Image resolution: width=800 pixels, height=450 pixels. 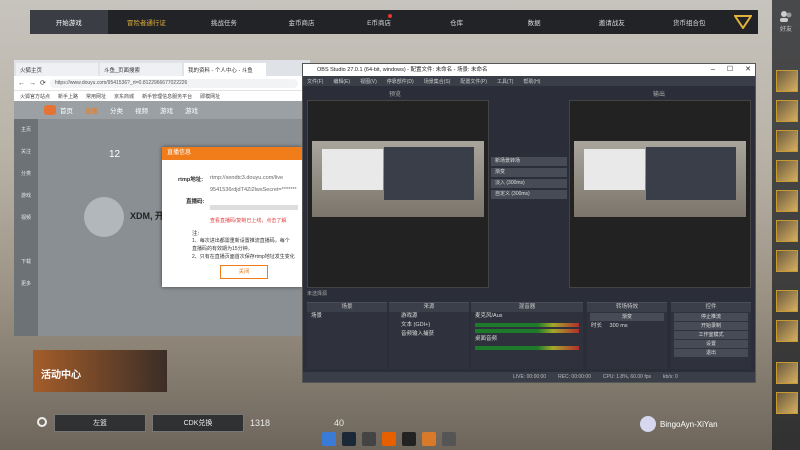 What do you see at coordinates (619, 326) in the screenshot?
I see `duration-input: 300 ms` at bounding box center [619, 326].